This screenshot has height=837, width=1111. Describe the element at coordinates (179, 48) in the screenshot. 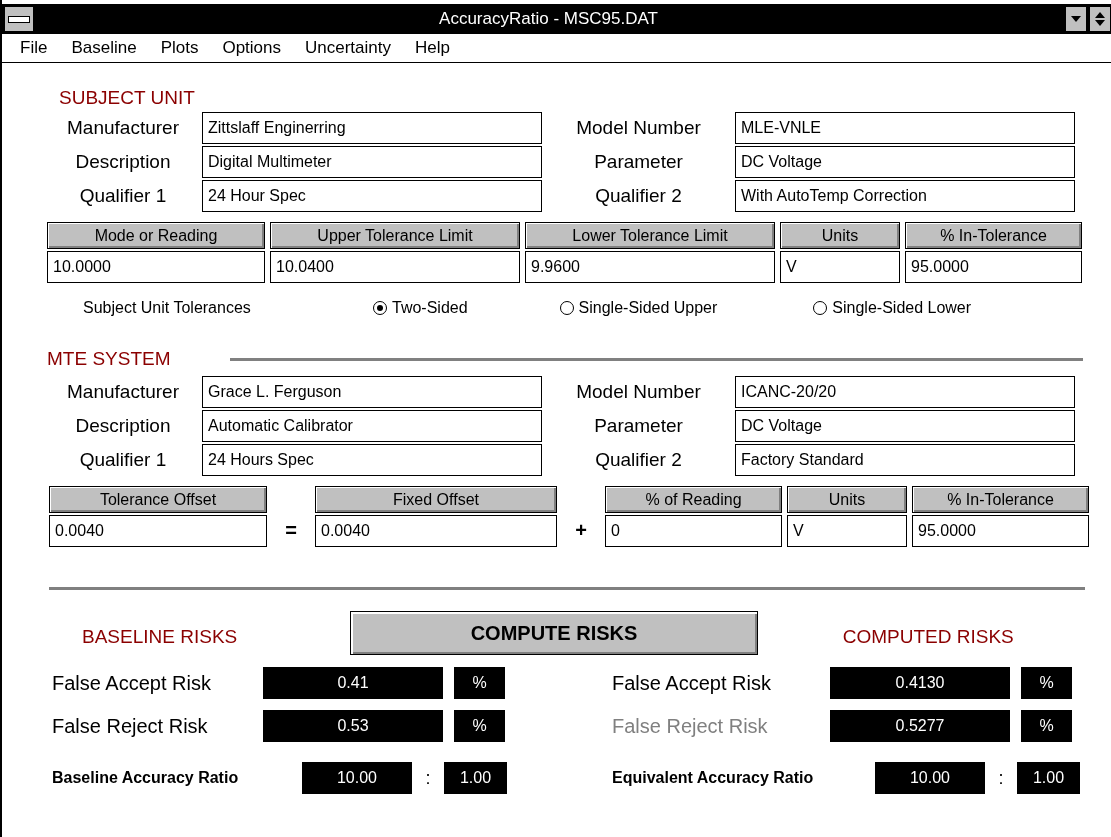

I see `menu-item: Plots` at that location.